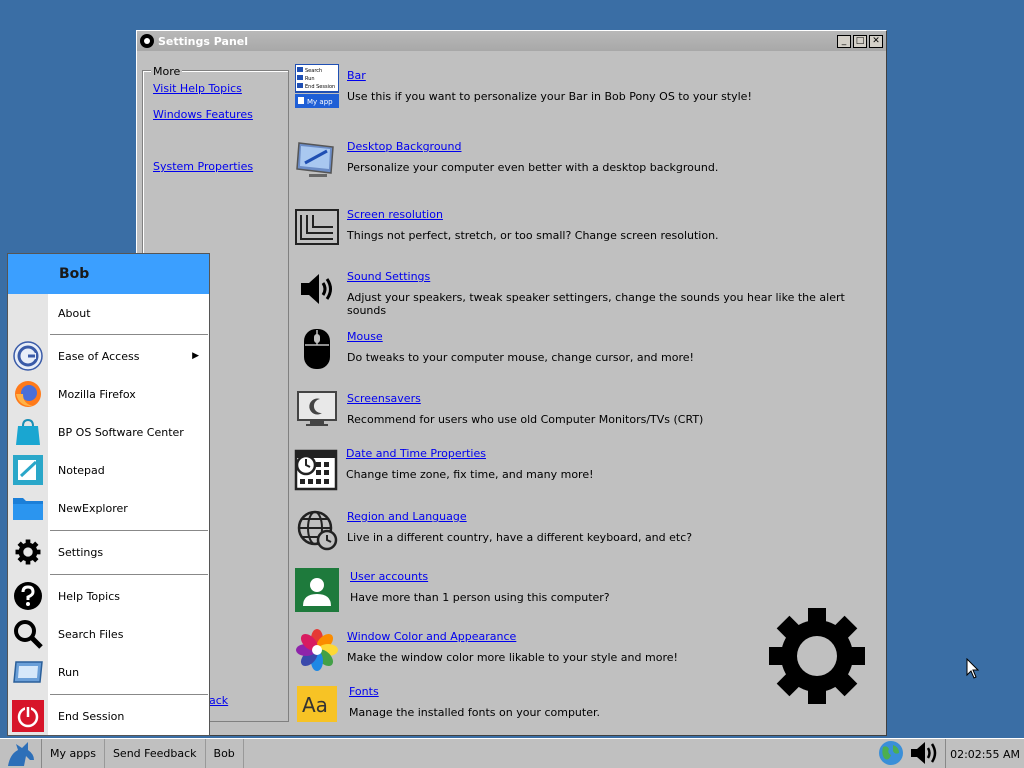 This screenshot has width=1024, height=768. I want to click on taskbar: My apps Send Feedback Bob 02:02:55 AM, so click(512, 753).